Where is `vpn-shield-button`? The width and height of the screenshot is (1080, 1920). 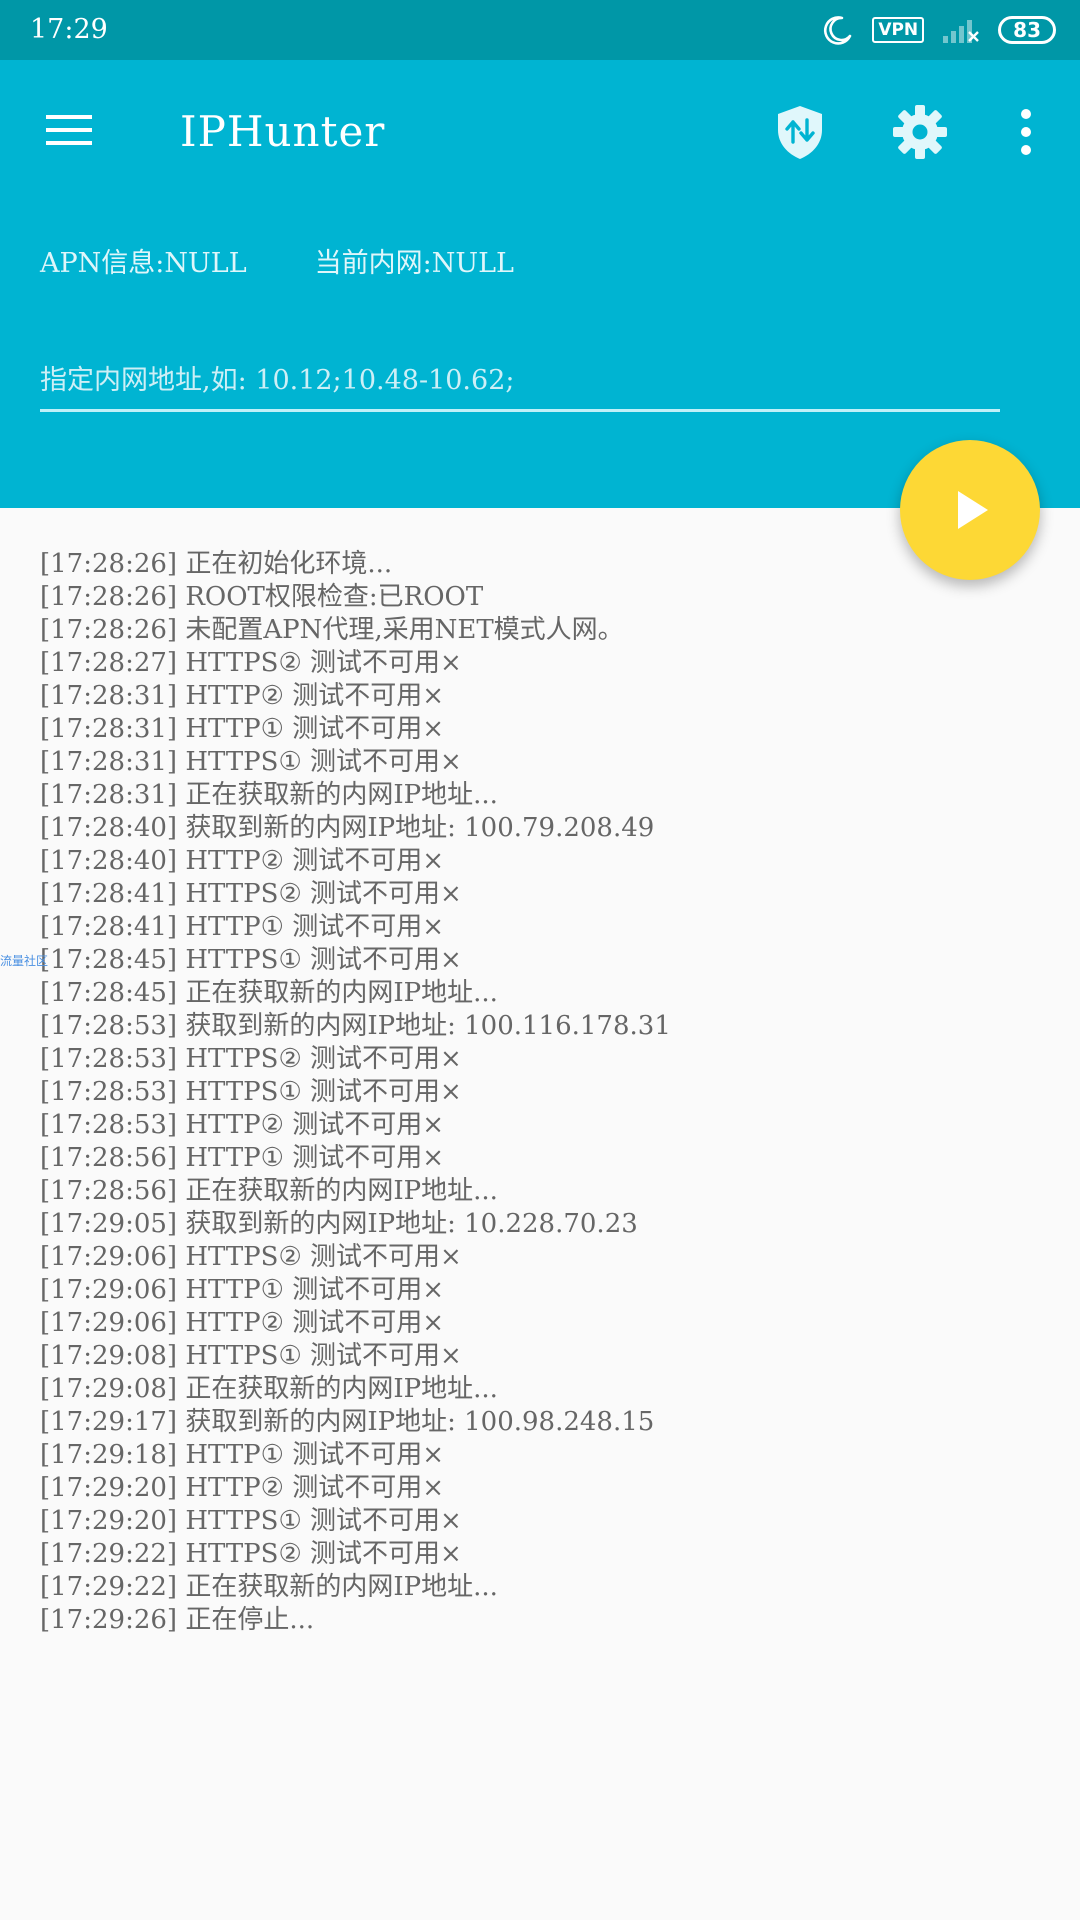
vpn-shield-button is located at coordinates (800, 132).